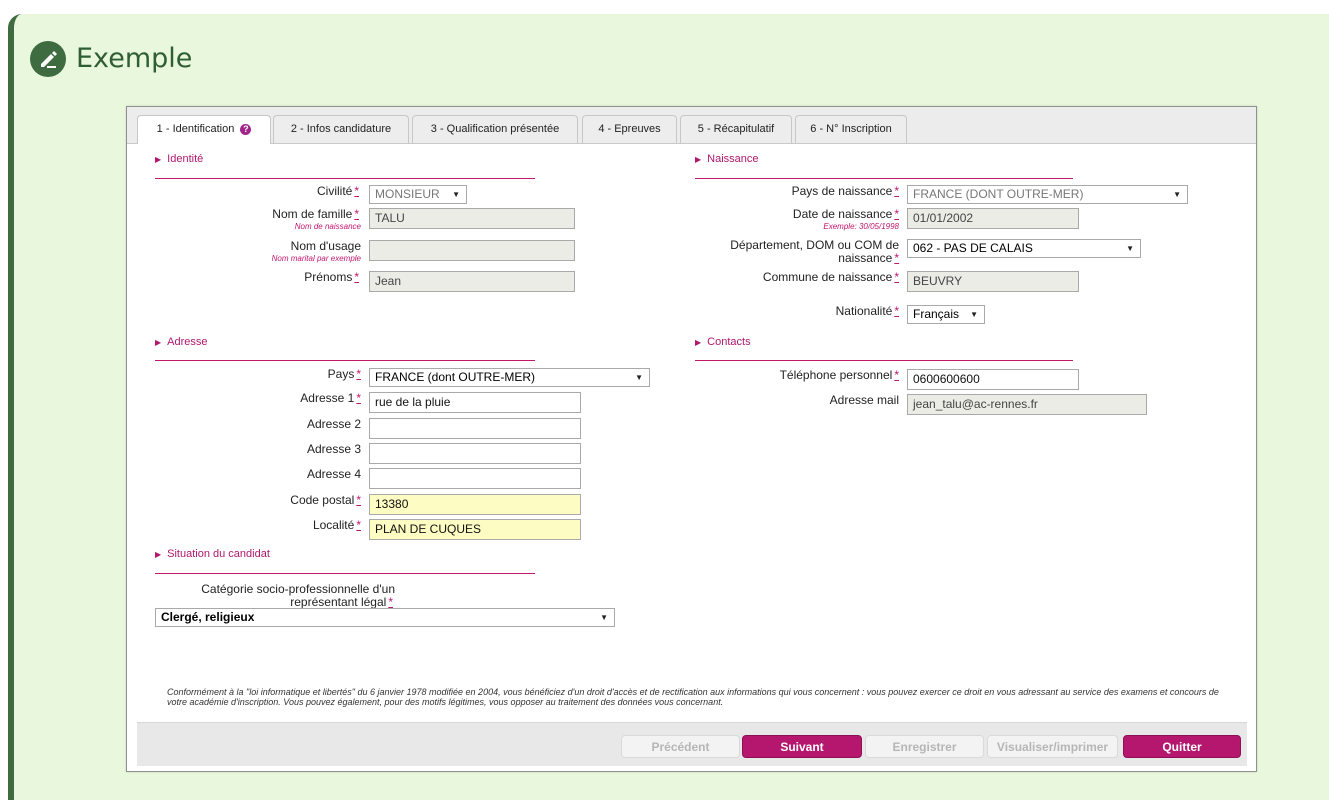 The image size is (1329, 800). I want to click on commune-naissance-label: Commune de naissance *, so click(830, 277).